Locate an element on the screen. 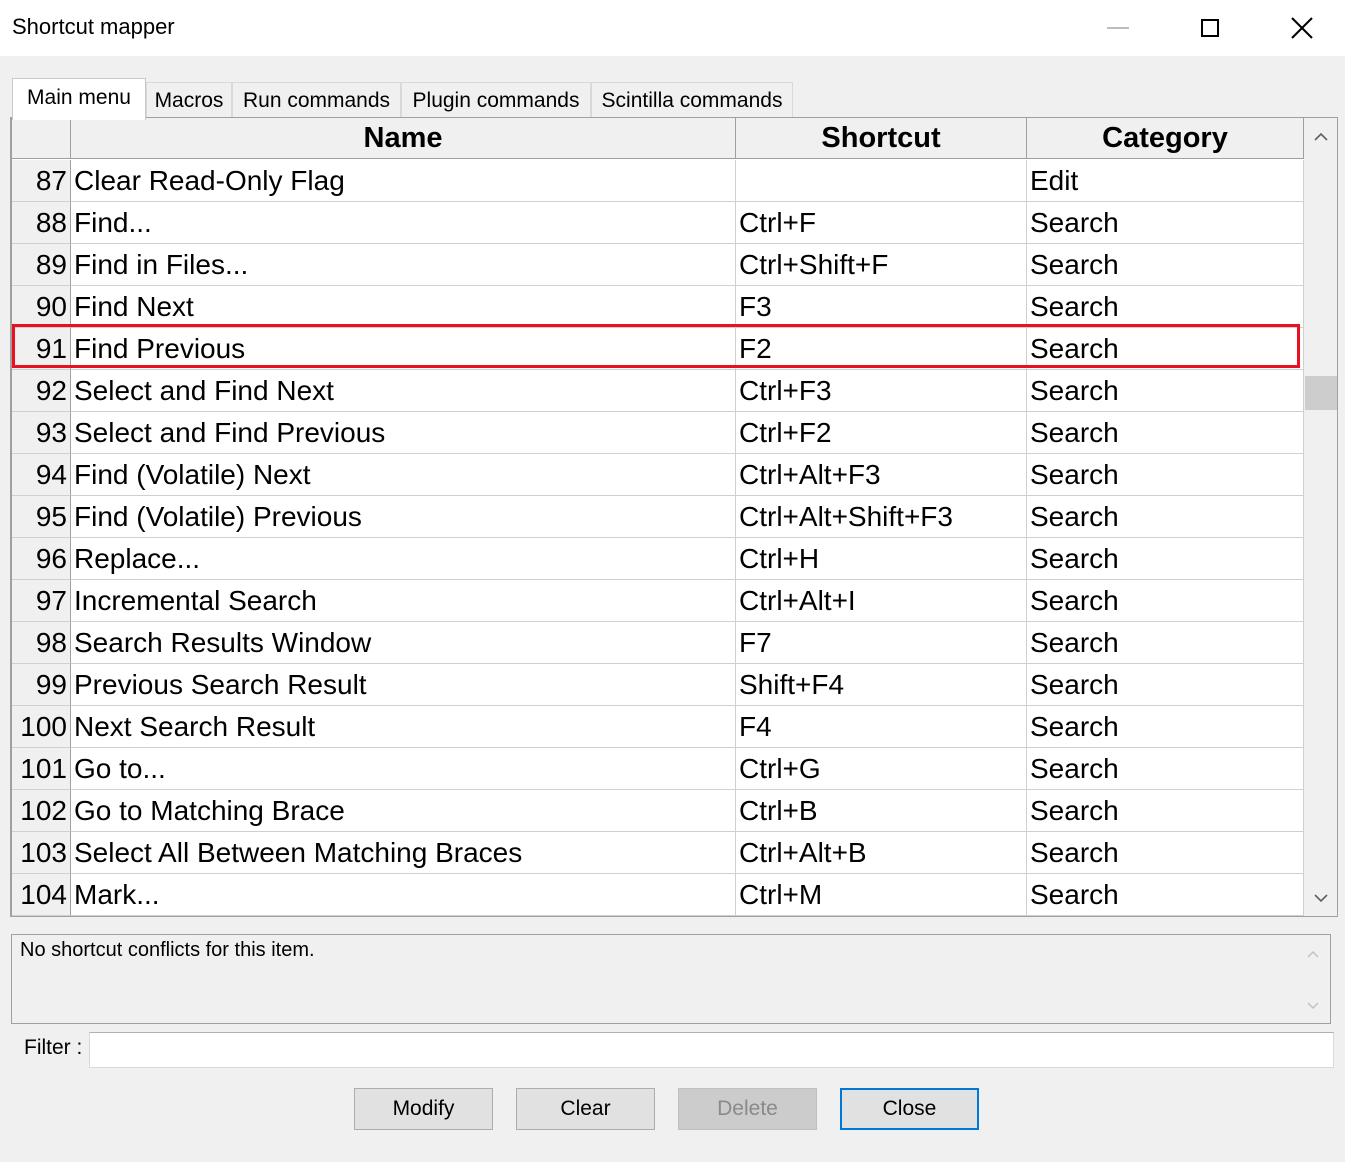 The width and height of the screenshot is (1345, 1162). command-name-cell: Find (Volatile) Previous is located at coordinates (403, 517).